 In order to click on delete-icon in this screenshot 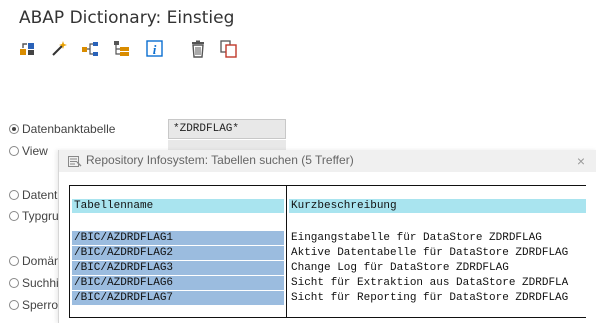, I will do `click(198, 49)`.